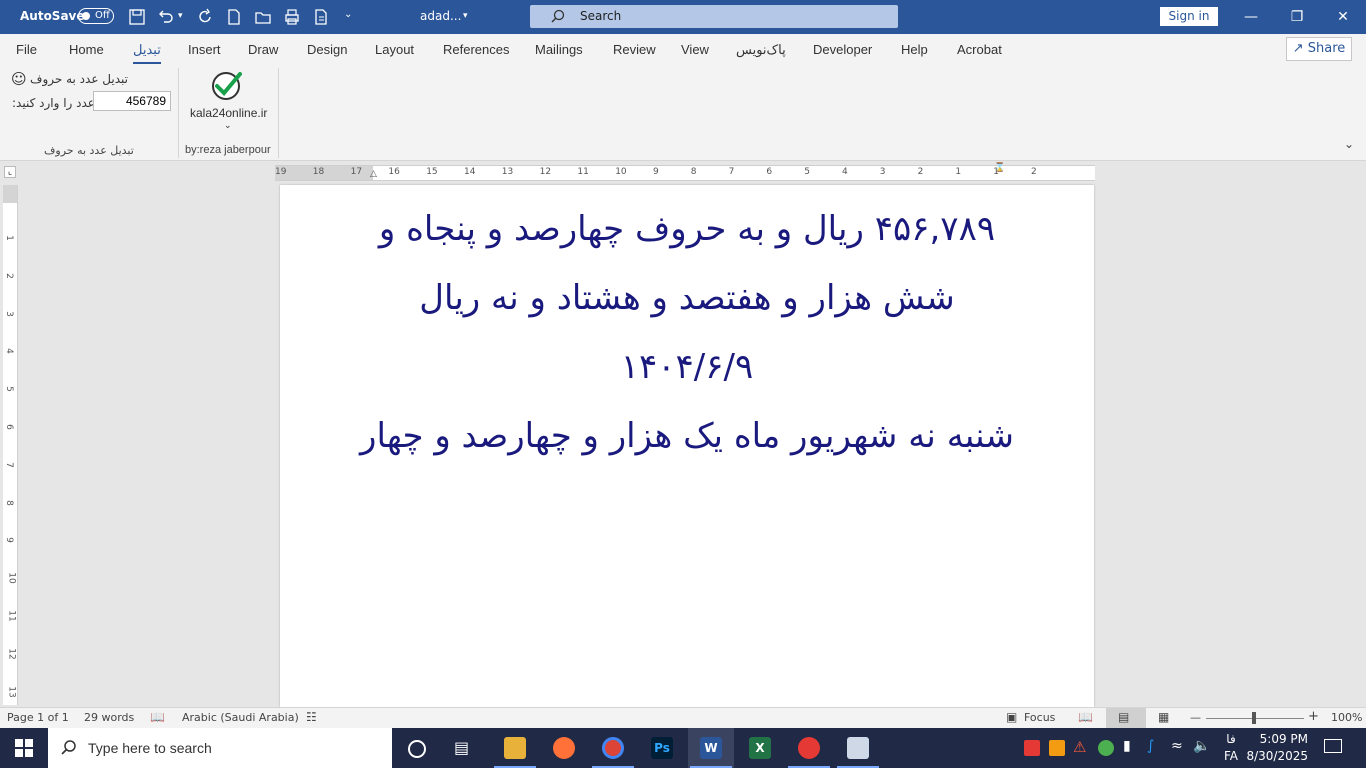 The height and width of the screenshot is (768, 1366). Describe the element at coordinates (24, 748) in the screenshot. I see `windows-start-icon` at that location.